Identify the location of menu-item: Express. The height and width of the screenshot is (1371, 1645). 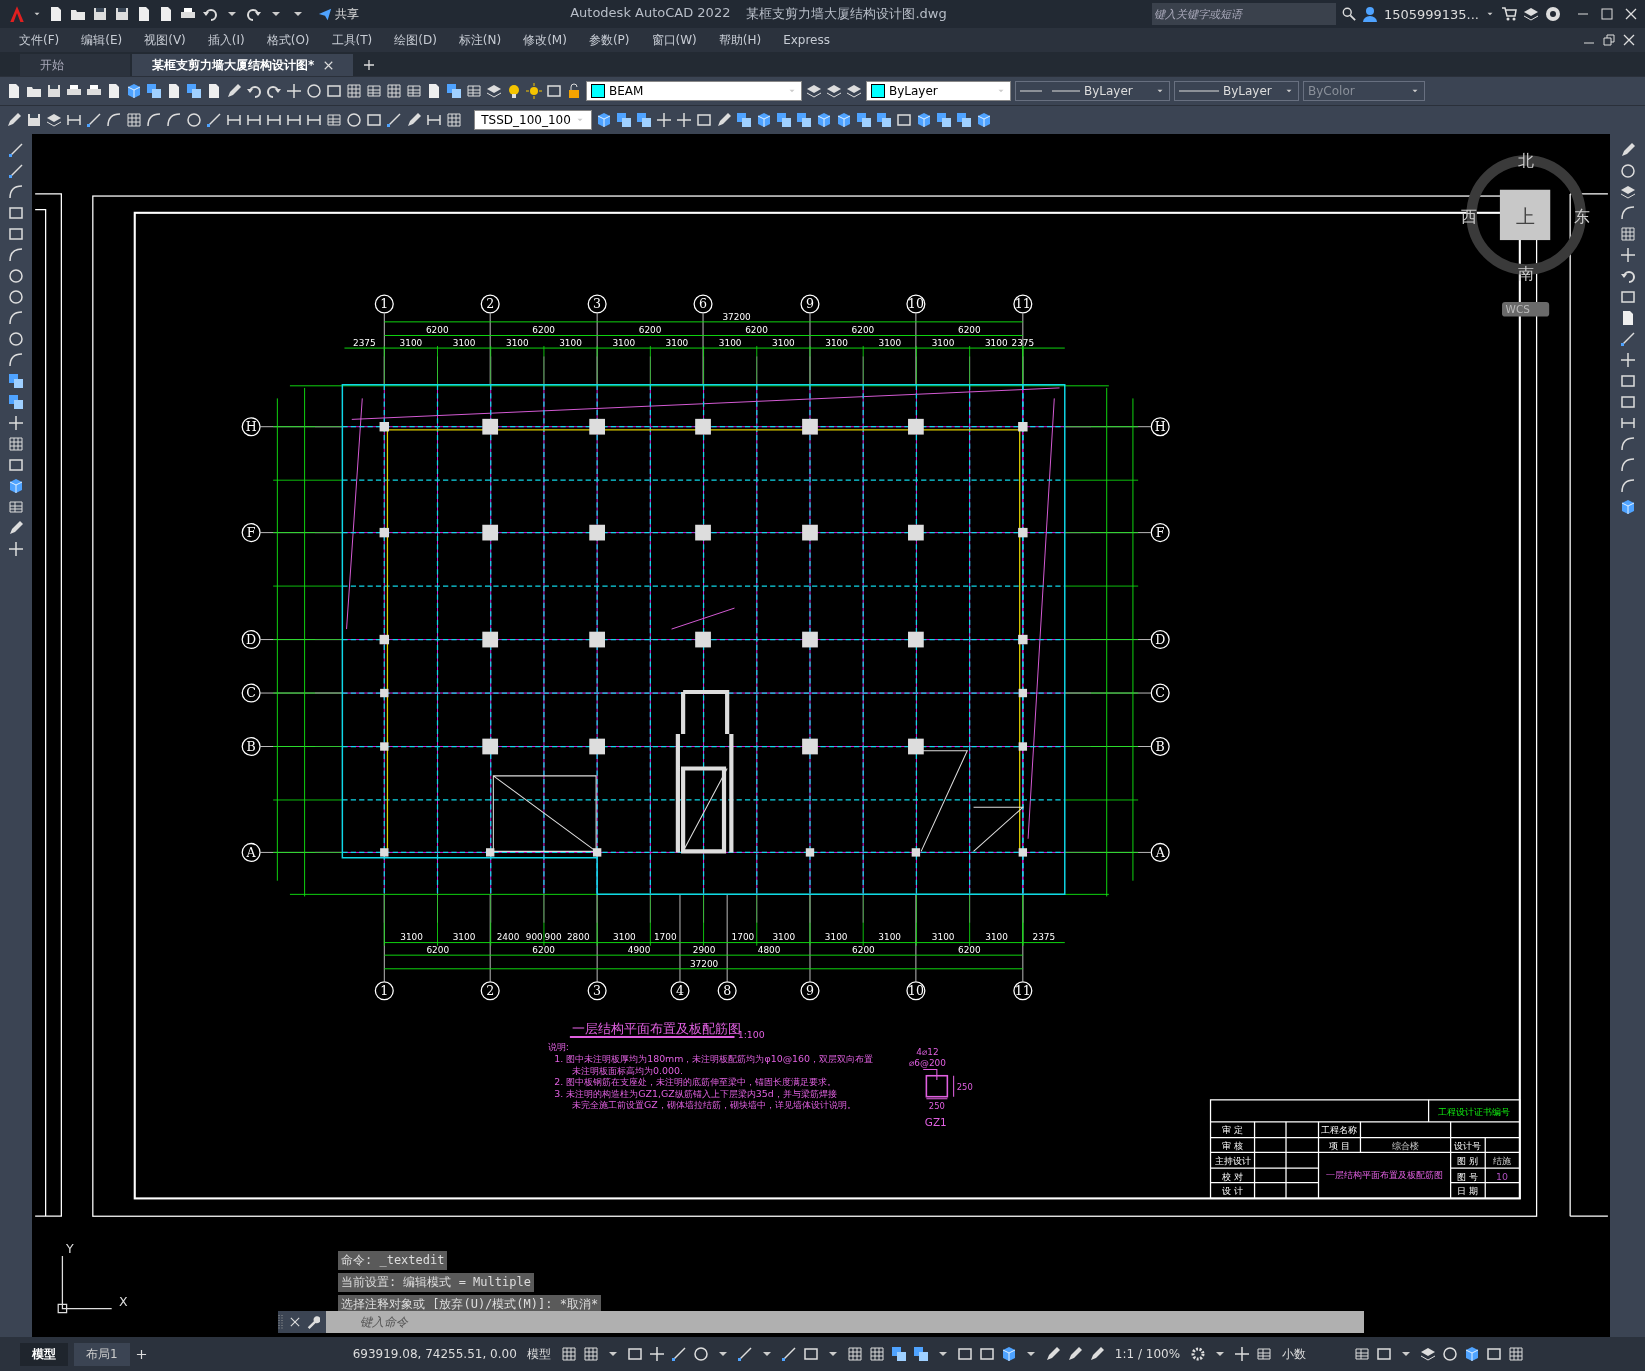
(806, 40).